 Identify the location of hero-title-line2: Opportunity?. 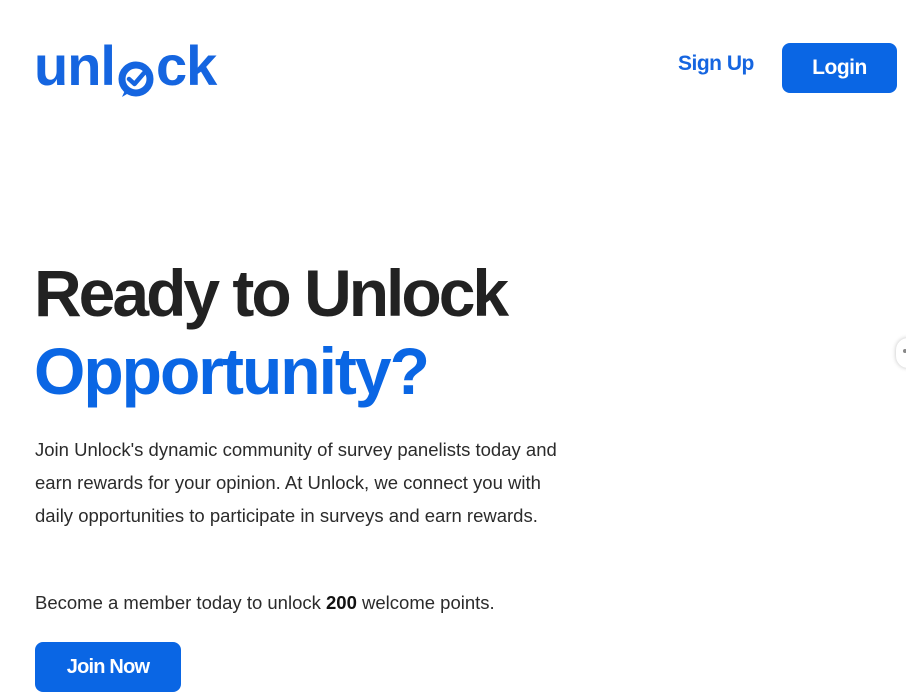
(232, 371).